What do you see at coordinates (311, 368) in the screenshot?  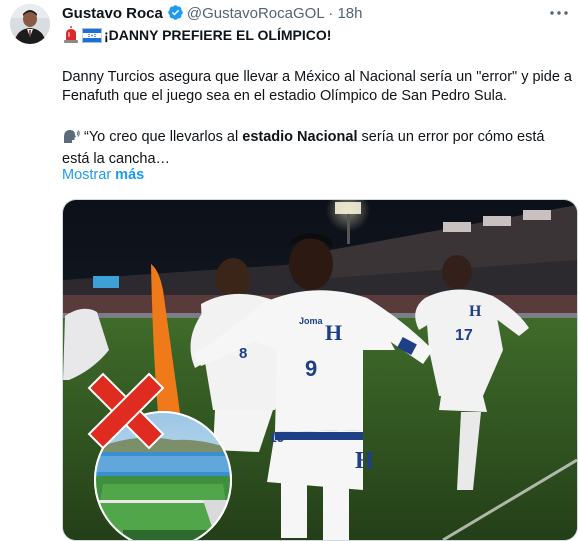 I see `jersey-number-9: 9` at bounding box center [311, 368].